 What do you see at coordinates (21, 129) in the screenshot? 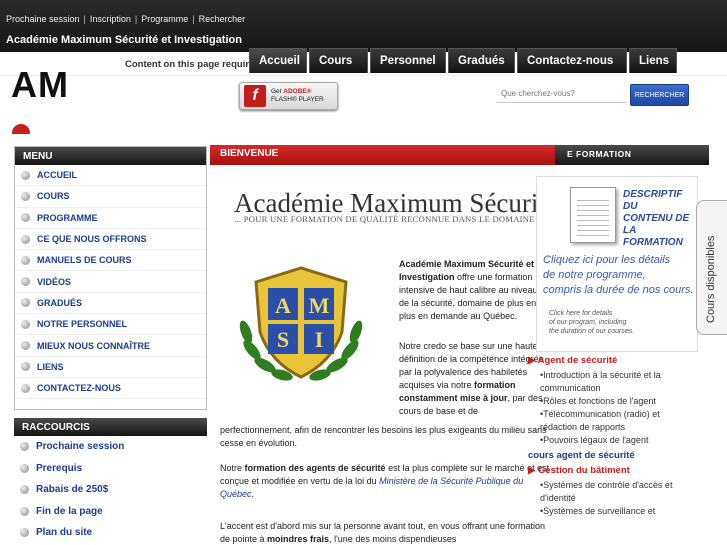
I see `logo-mark` at bounding box center [21, 129].